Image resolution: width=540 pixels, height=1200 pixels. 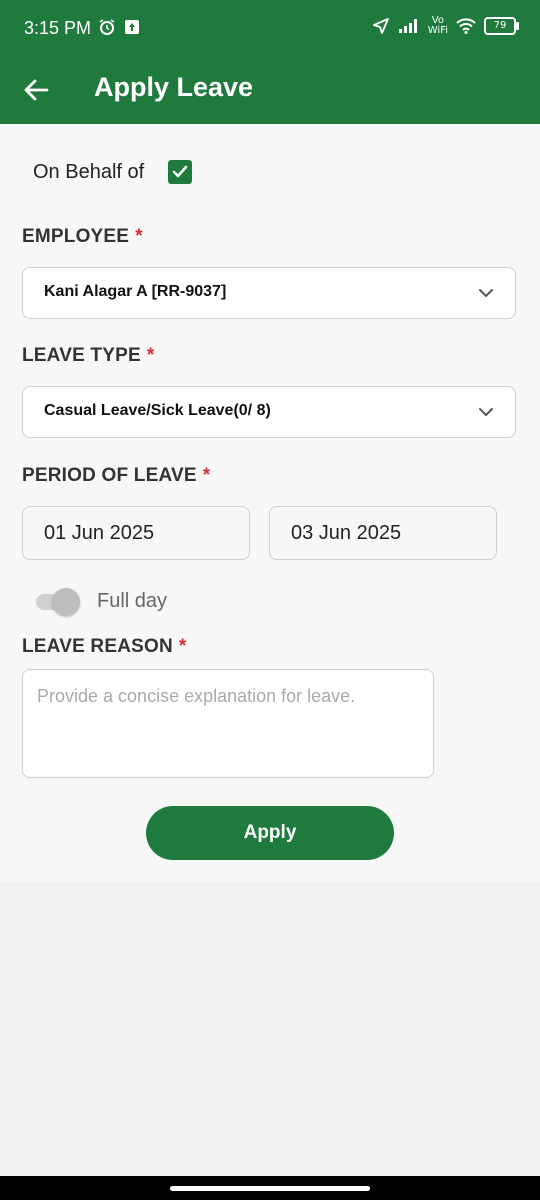 I want to click on status-bar: 3:15 PM Vo WiFi 79, so click(x=270, y=30).